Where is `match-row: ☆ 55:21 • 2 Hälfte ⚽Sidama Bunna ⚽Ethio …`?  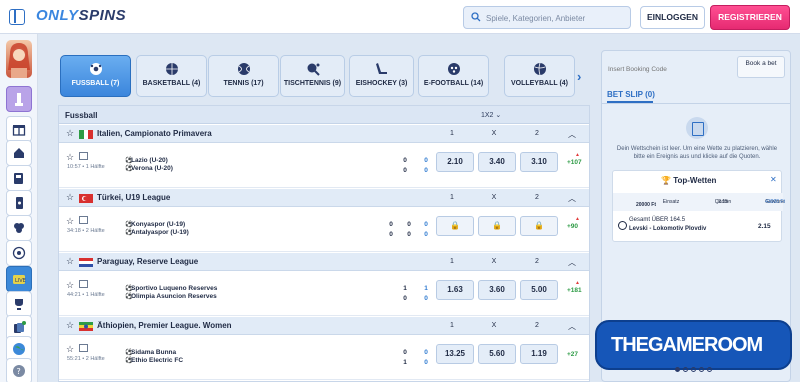 match-row: ☆ 55:21 • 2 Hälfte ⚽Sidama Bunna ⚽Ethio … is located at coordinates (324, 358).